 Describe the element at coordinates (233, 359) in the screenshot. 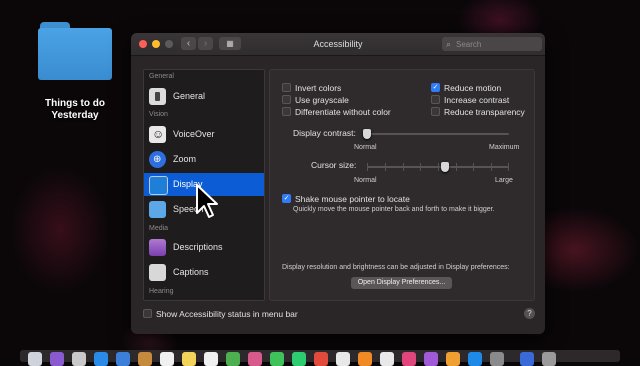

I see `maps-icon` at that location.